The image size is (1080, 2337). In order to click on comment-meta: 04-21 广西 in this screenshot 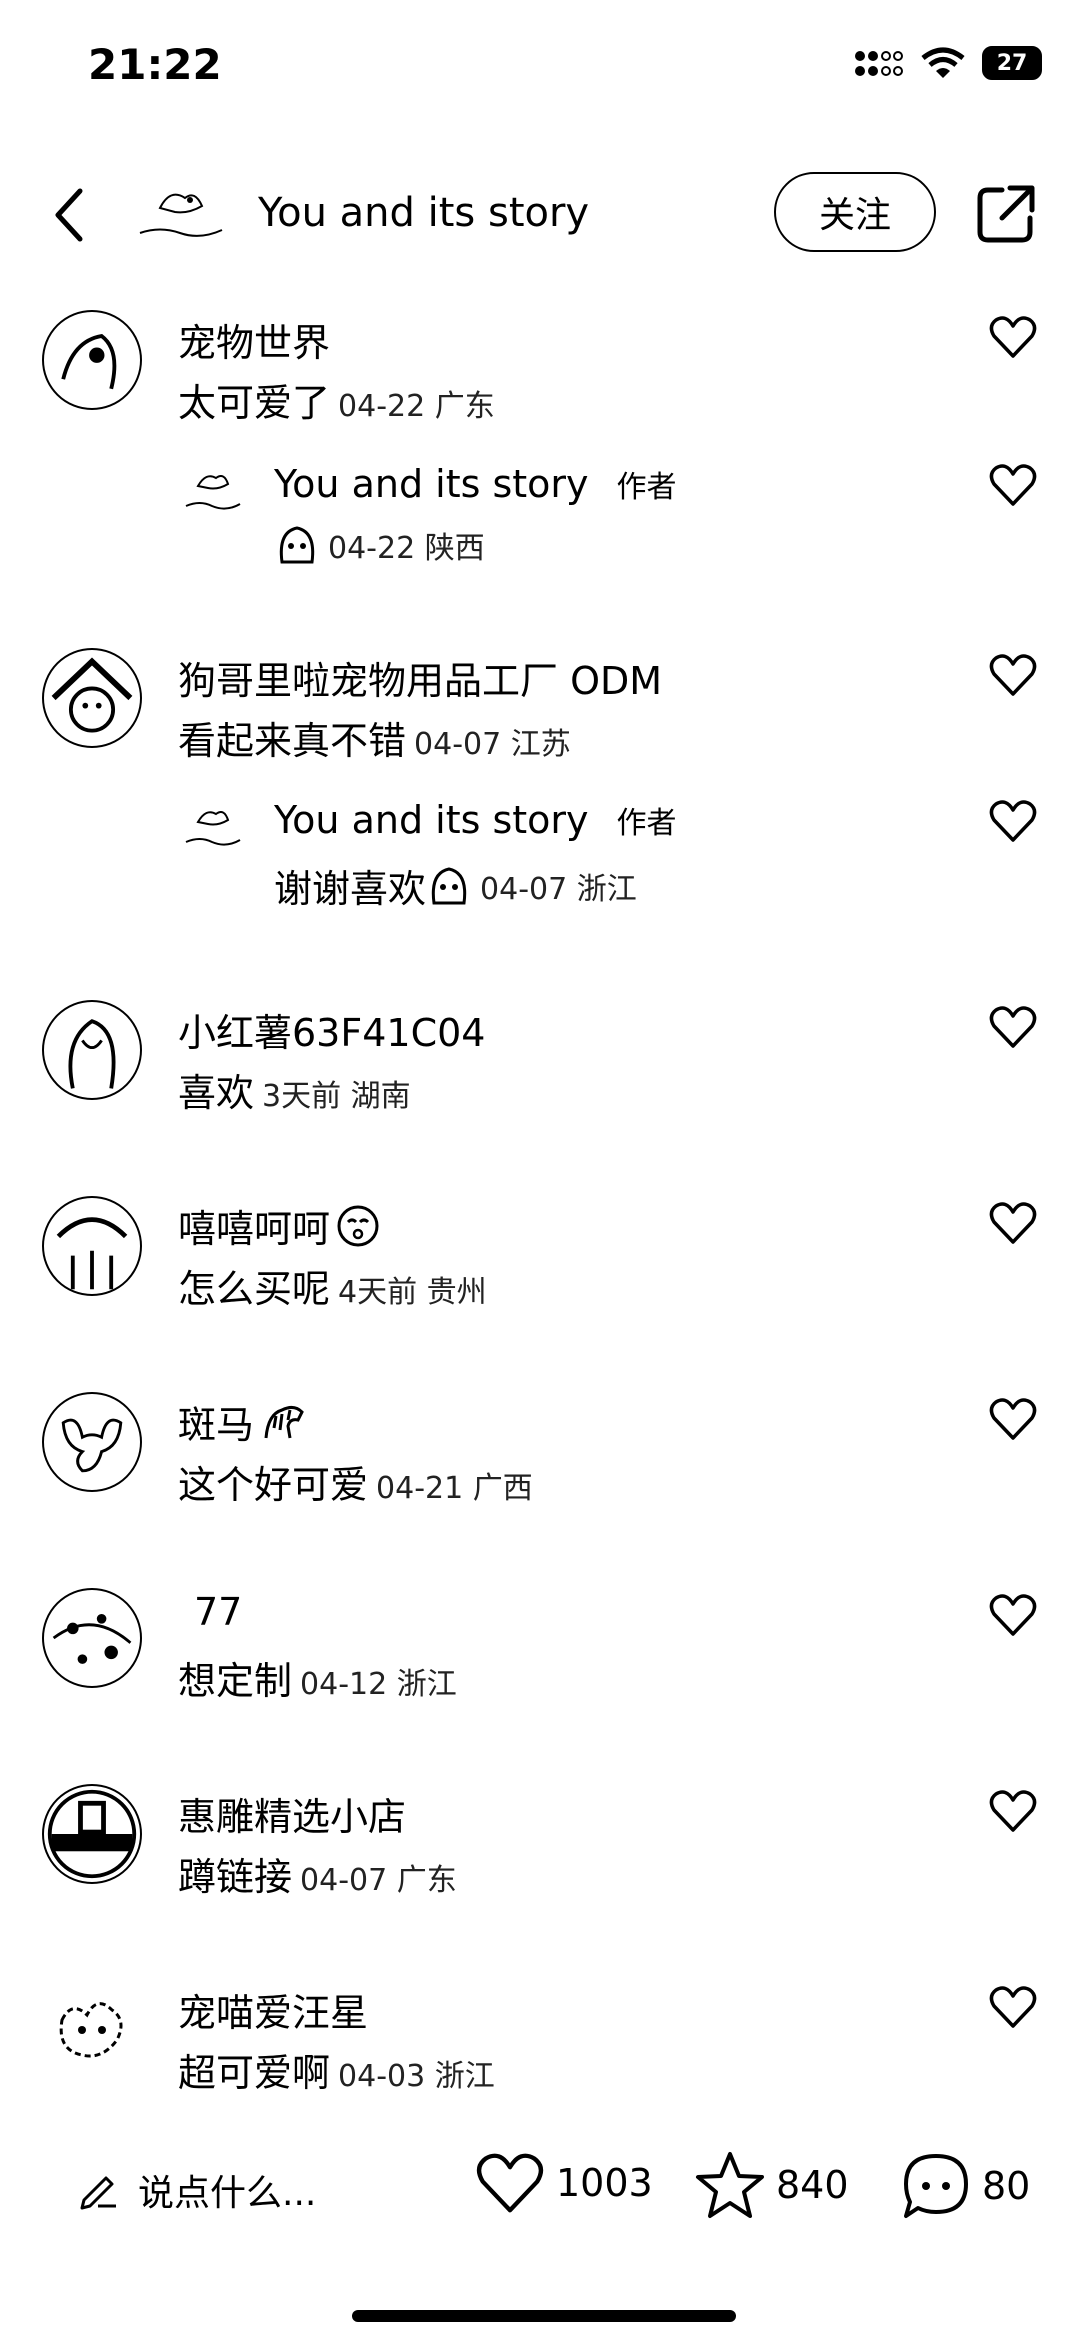, I will do `click(454, 1488)`.